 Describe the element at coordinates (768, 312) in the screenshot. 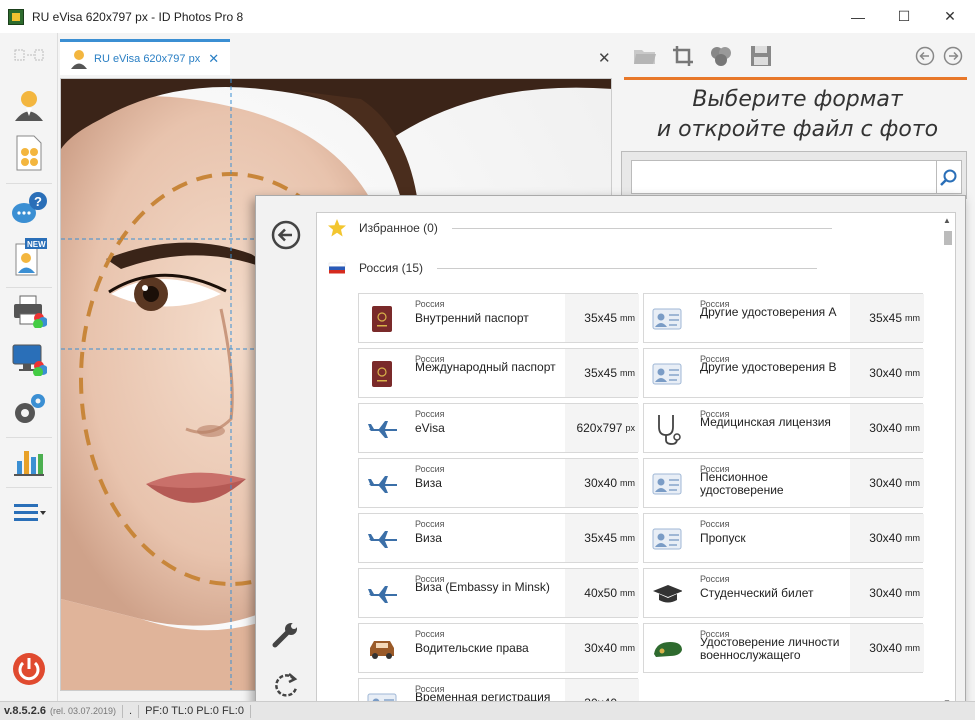

I see `card-format-name: Другие удостоверения А` at that location.